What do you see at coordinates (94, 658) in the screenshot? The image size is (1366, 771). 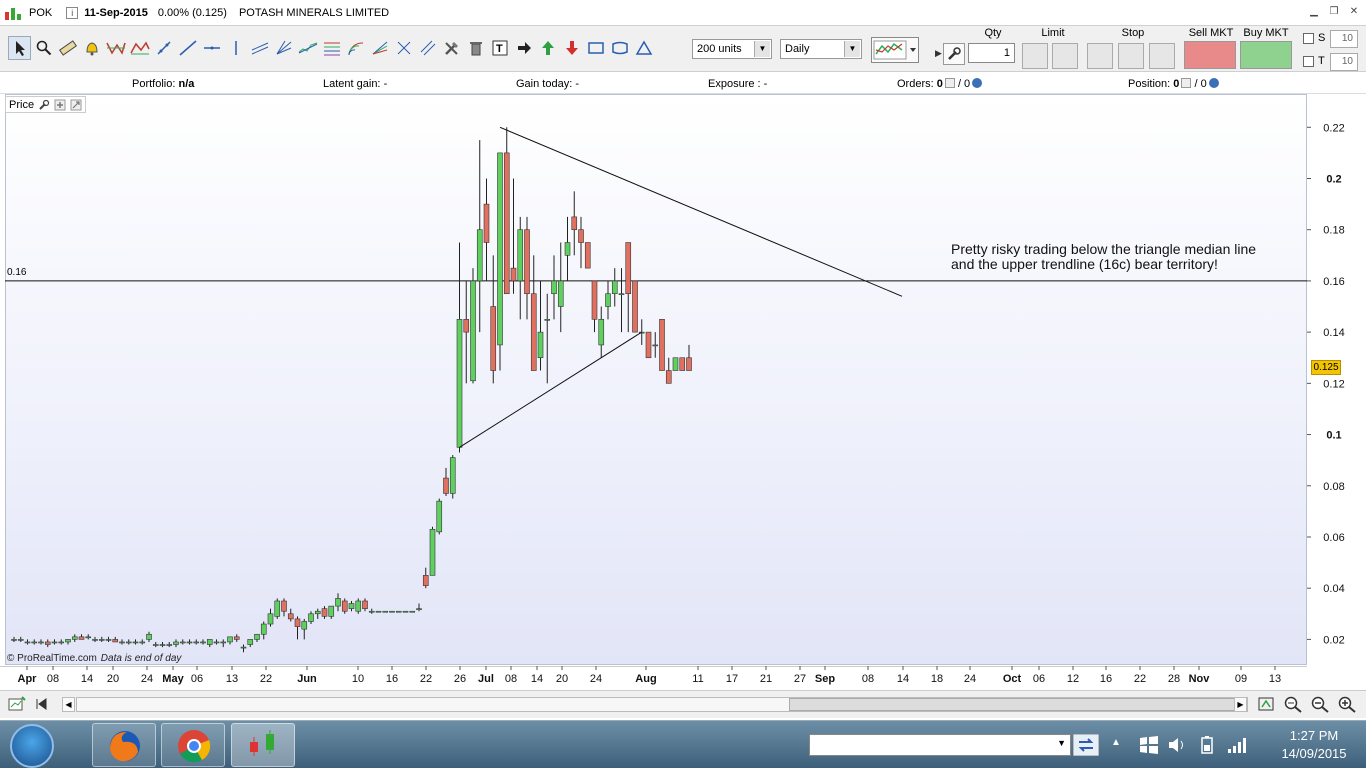 I see `copyright-note: © ProRealTime.com Data is end of day` at bounding box center [94, 658].